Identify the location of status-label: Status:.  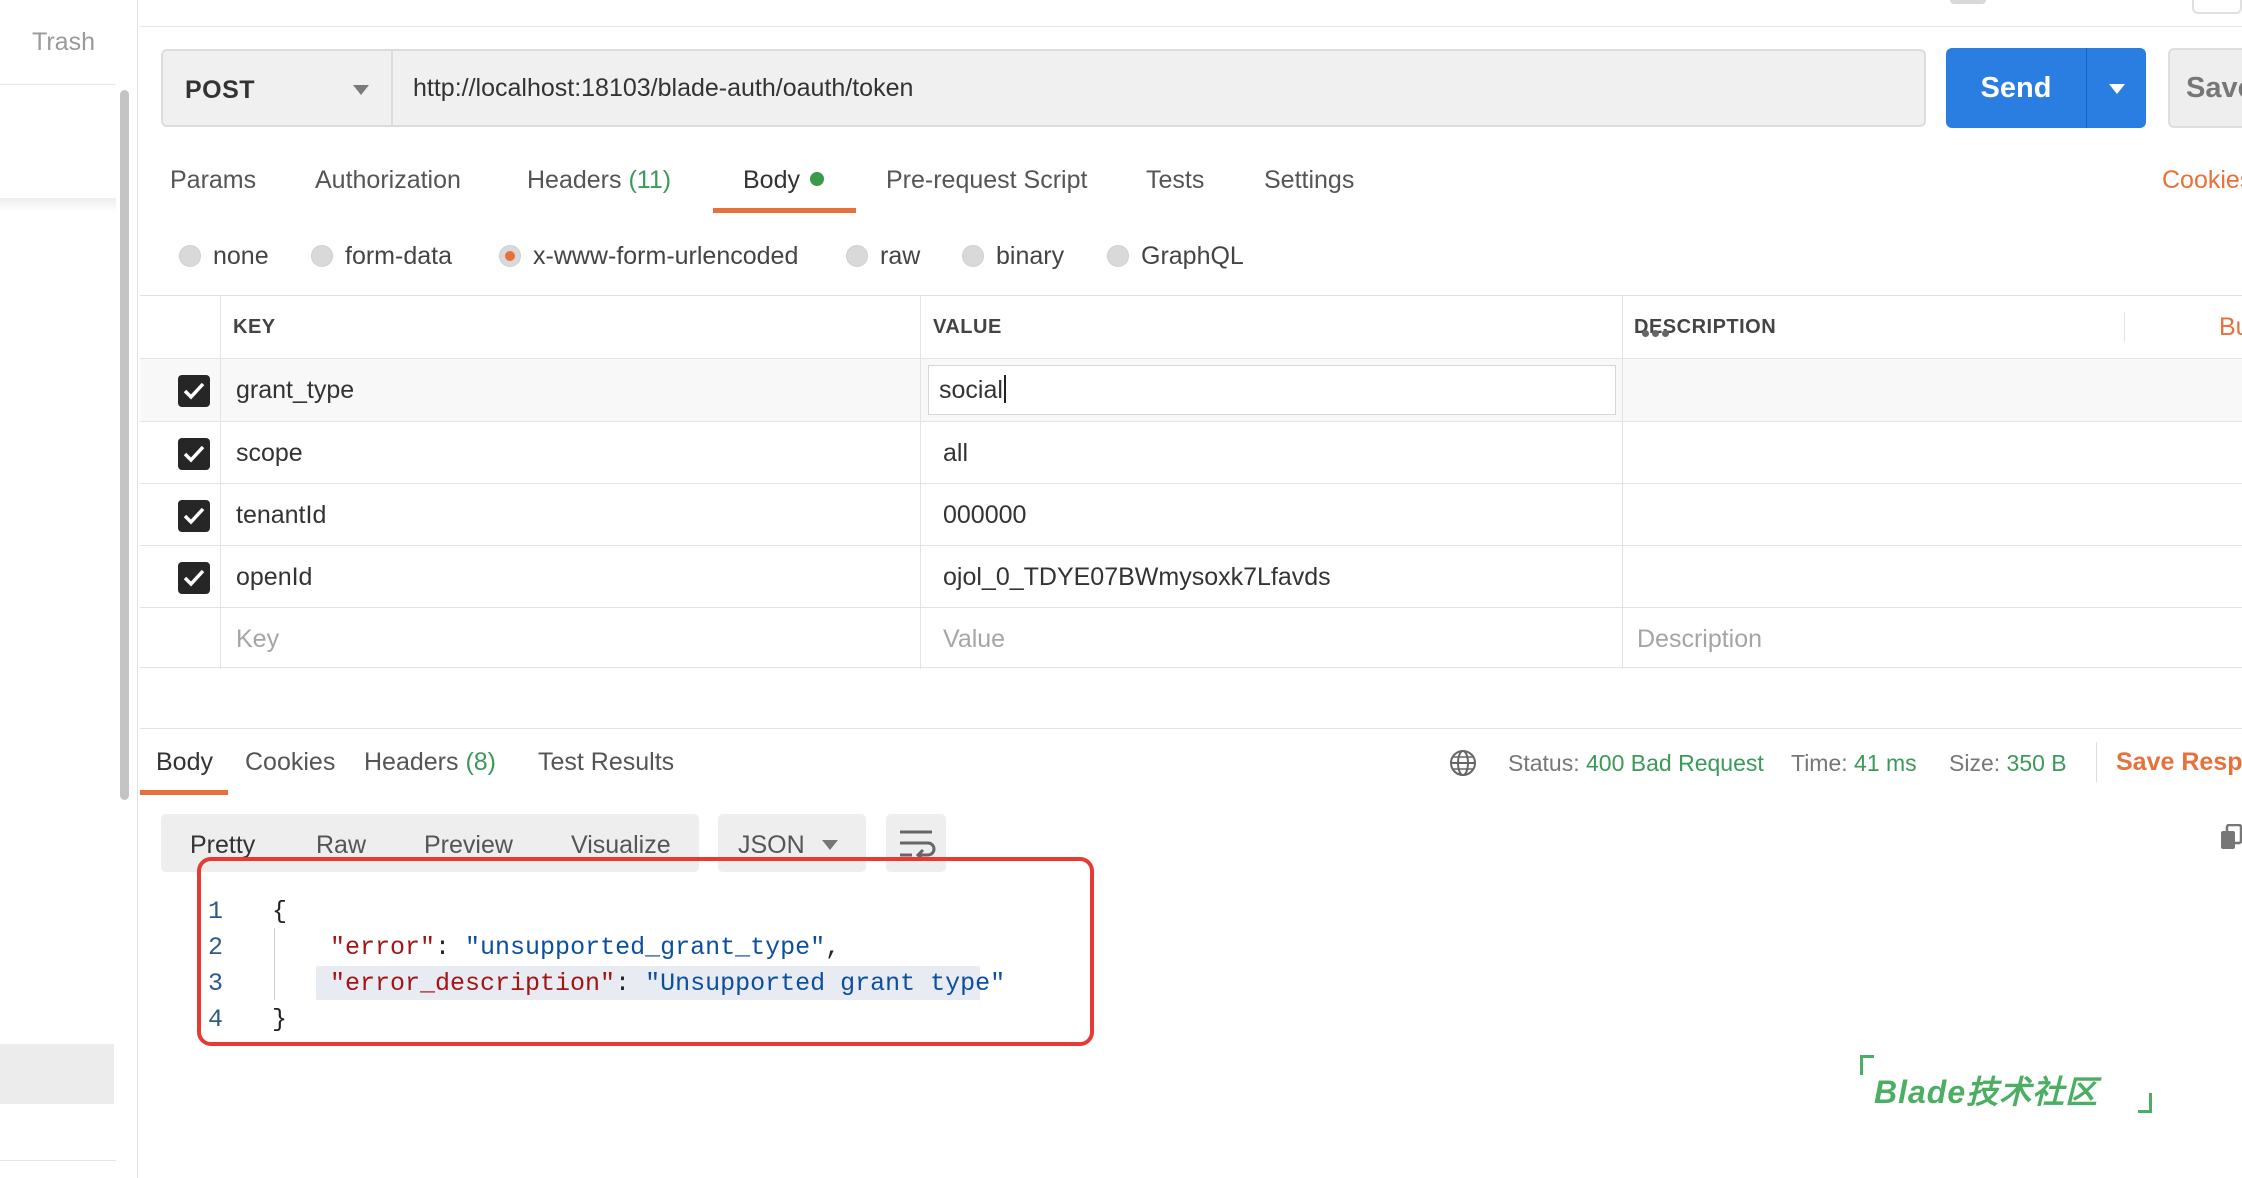
(1544, 763).